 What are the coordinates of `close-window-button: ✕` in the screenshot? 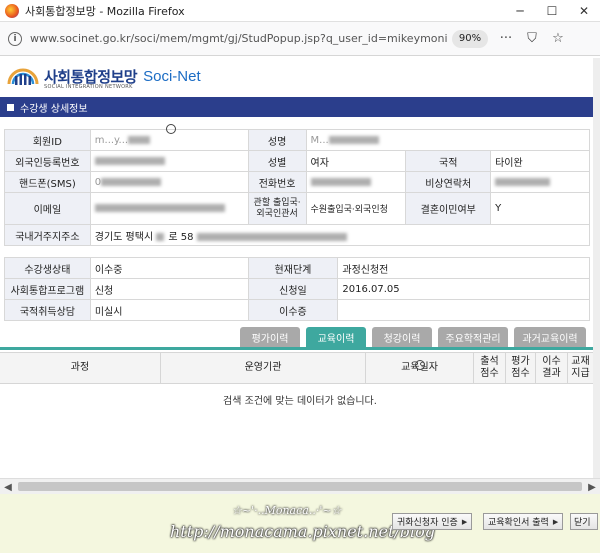 It's located at (584, 11).